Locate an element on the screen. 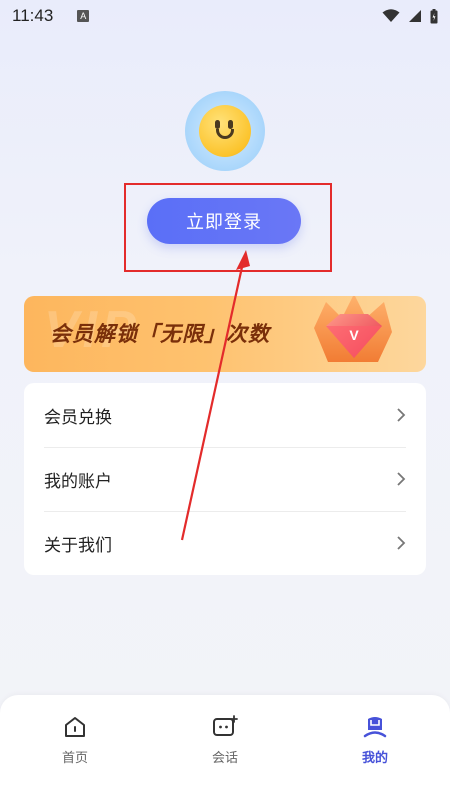  avatar is located at coordinates (225, 131).